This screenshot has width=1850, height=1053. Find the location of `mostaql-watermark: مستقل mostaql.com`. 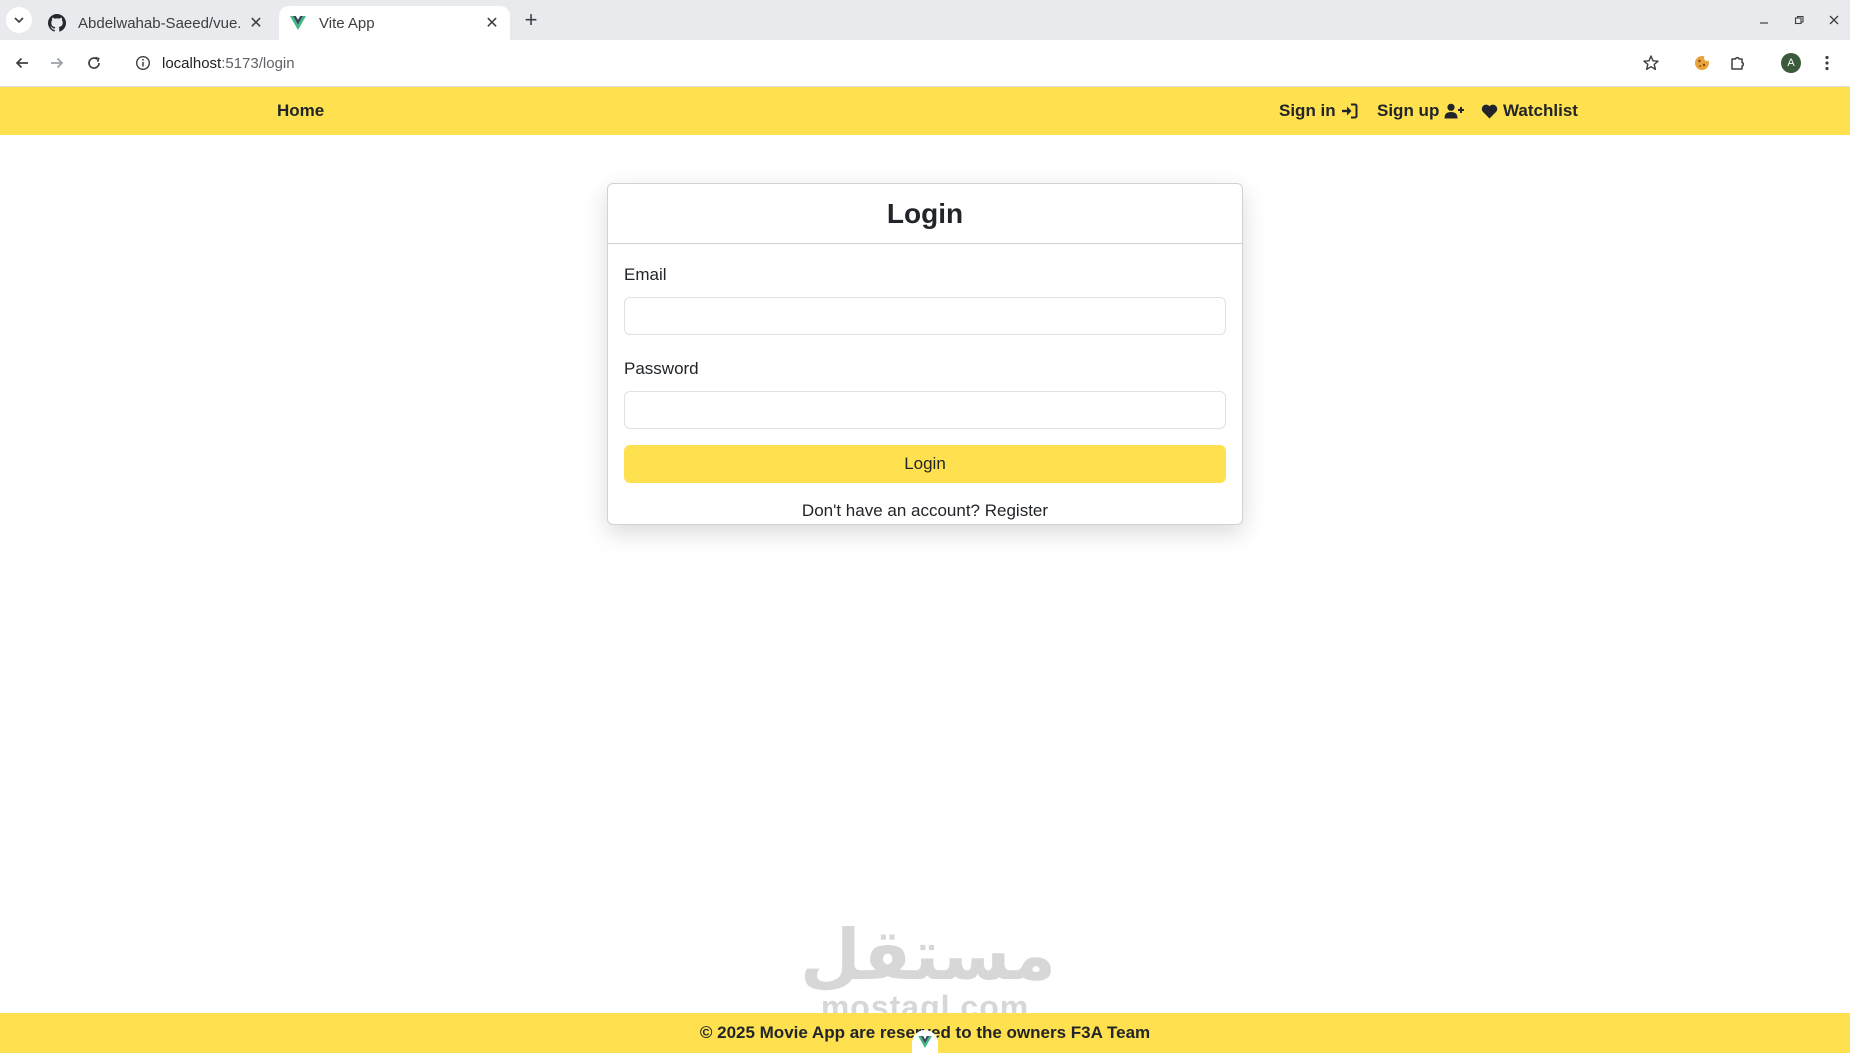

mostaql-watermark: مستقل mostaql.com is located at coordinates (928, 969).